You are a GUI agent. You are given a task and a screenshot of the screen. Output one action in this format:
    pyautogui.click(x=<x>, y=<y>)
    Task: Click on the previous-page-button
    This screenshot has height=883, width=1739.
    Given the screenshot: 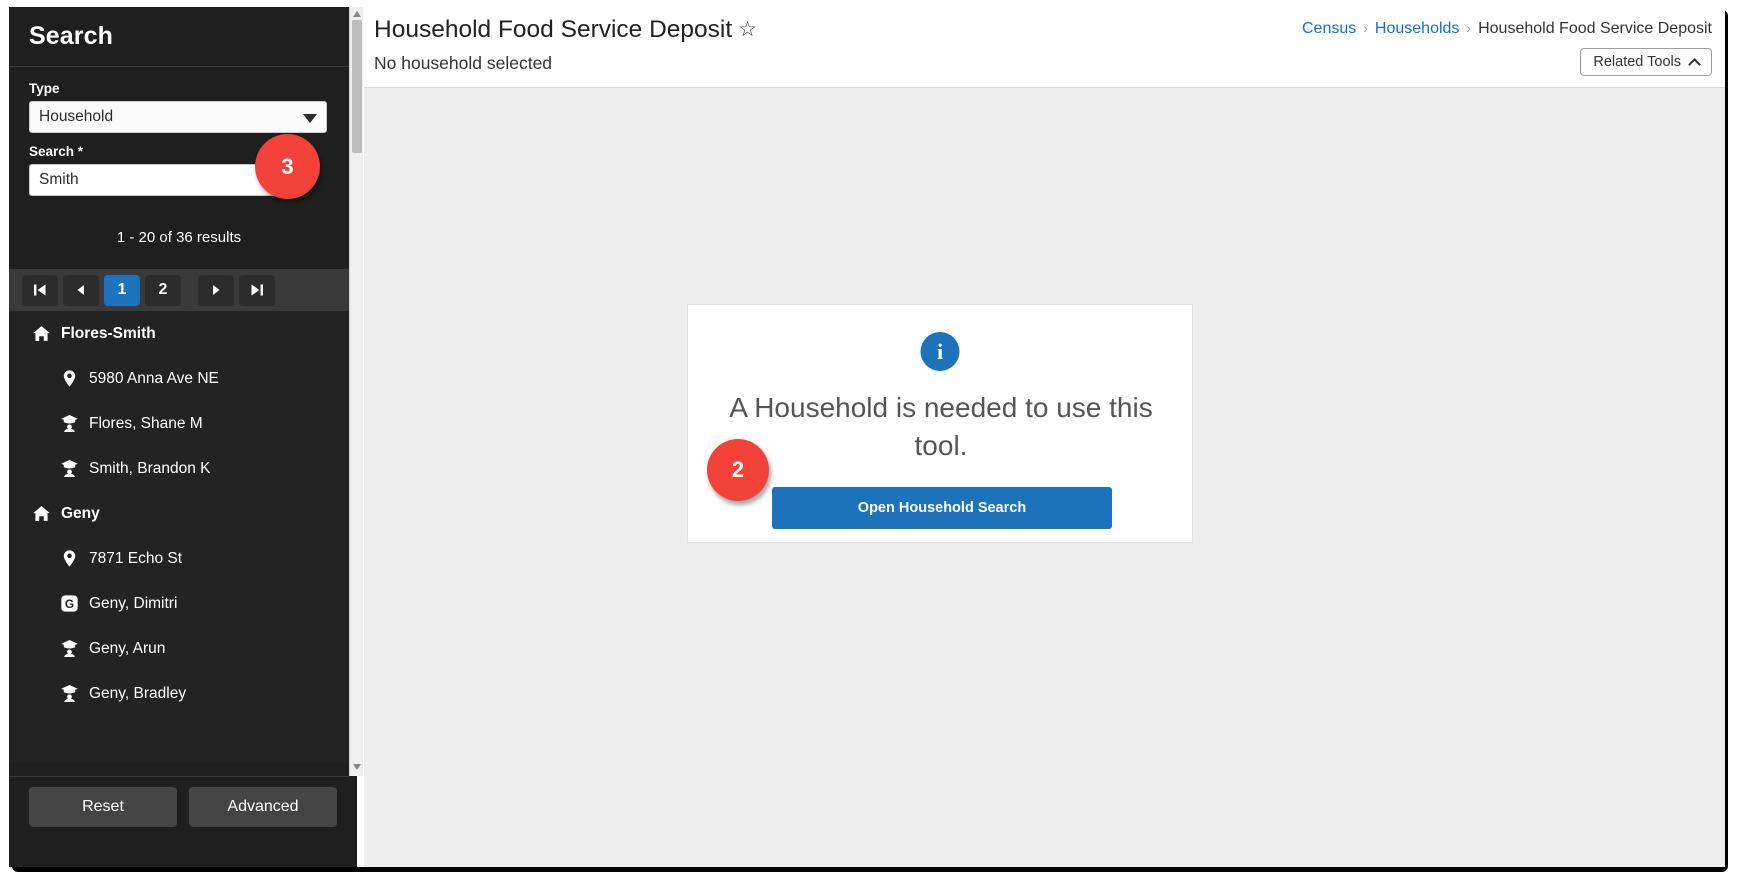 What is the action you would take?
    pyautogui.click(x=81, y=290)
    